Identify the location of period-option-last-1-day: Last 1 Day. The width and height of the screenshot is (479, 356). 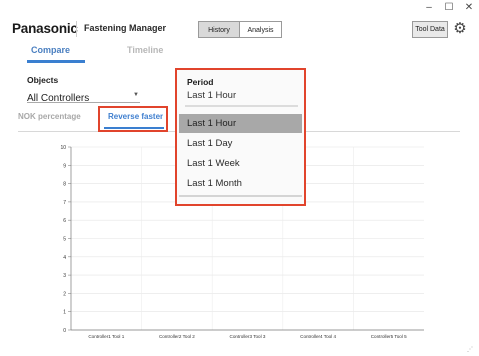
(240, 143).